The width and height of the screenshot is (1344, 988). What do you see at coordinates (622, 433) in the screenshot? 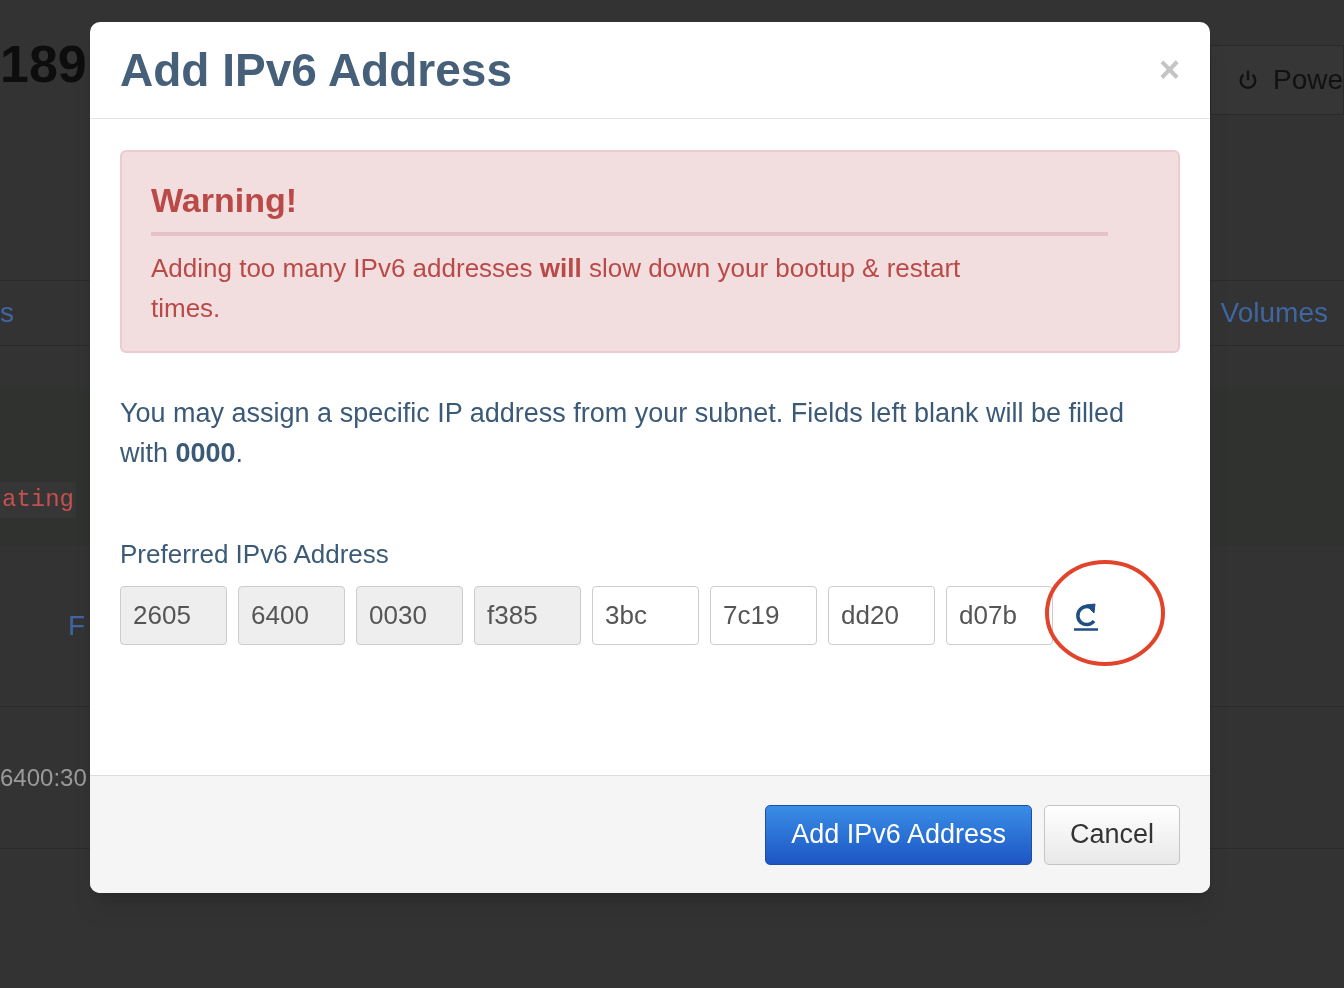
I see `intro-text: You may assign a specific IP address from your subnet. Fields left blank will be filled with 0000.` at bounding box center [622, 433].